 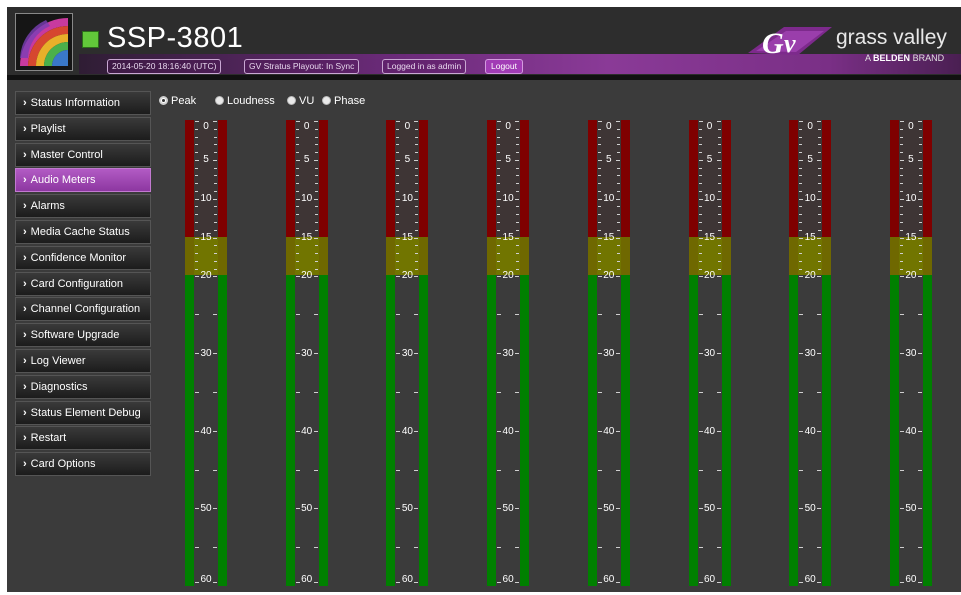 What do you see at coordinates (83, 438) in the screenshot?
I see `sidebar-item-restart: › Restart` at bounding box center [83, 438].